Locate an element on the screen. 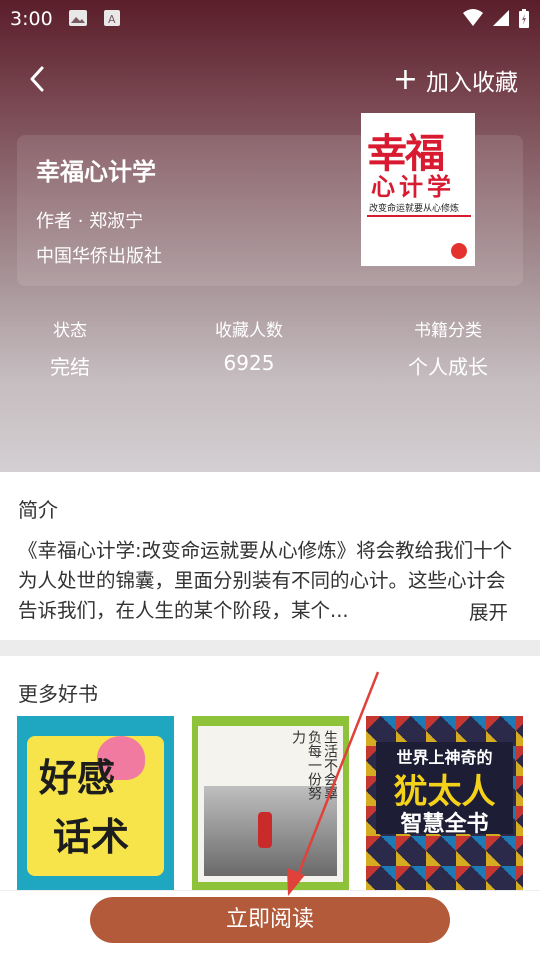 This screenshot has width=540, height=960. expand-button: 展开 is located at coordinates (485, 610).